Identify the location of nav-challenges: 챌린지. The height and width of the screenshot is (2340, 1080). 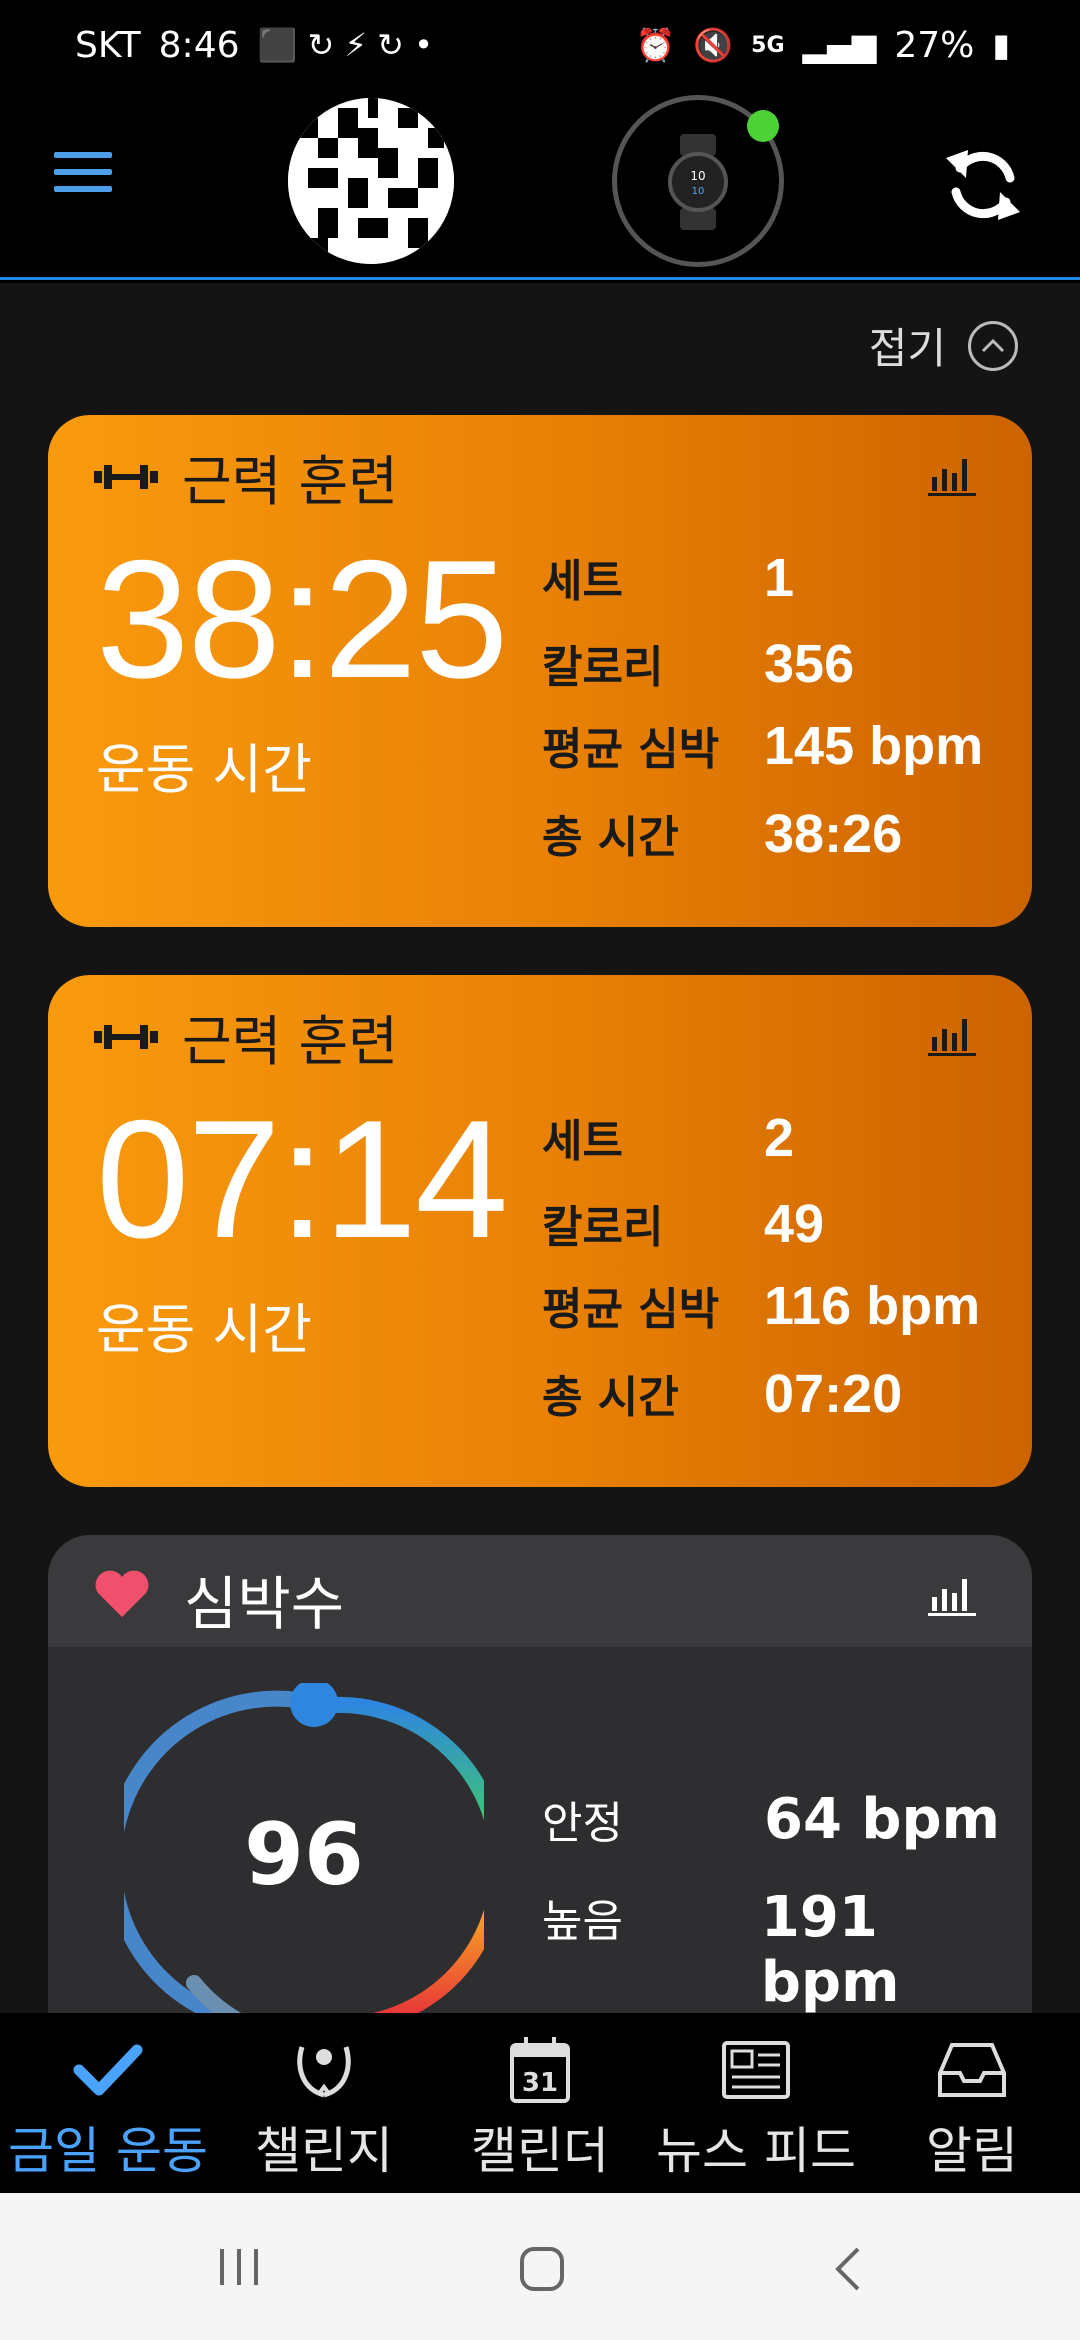
(324, 2103).